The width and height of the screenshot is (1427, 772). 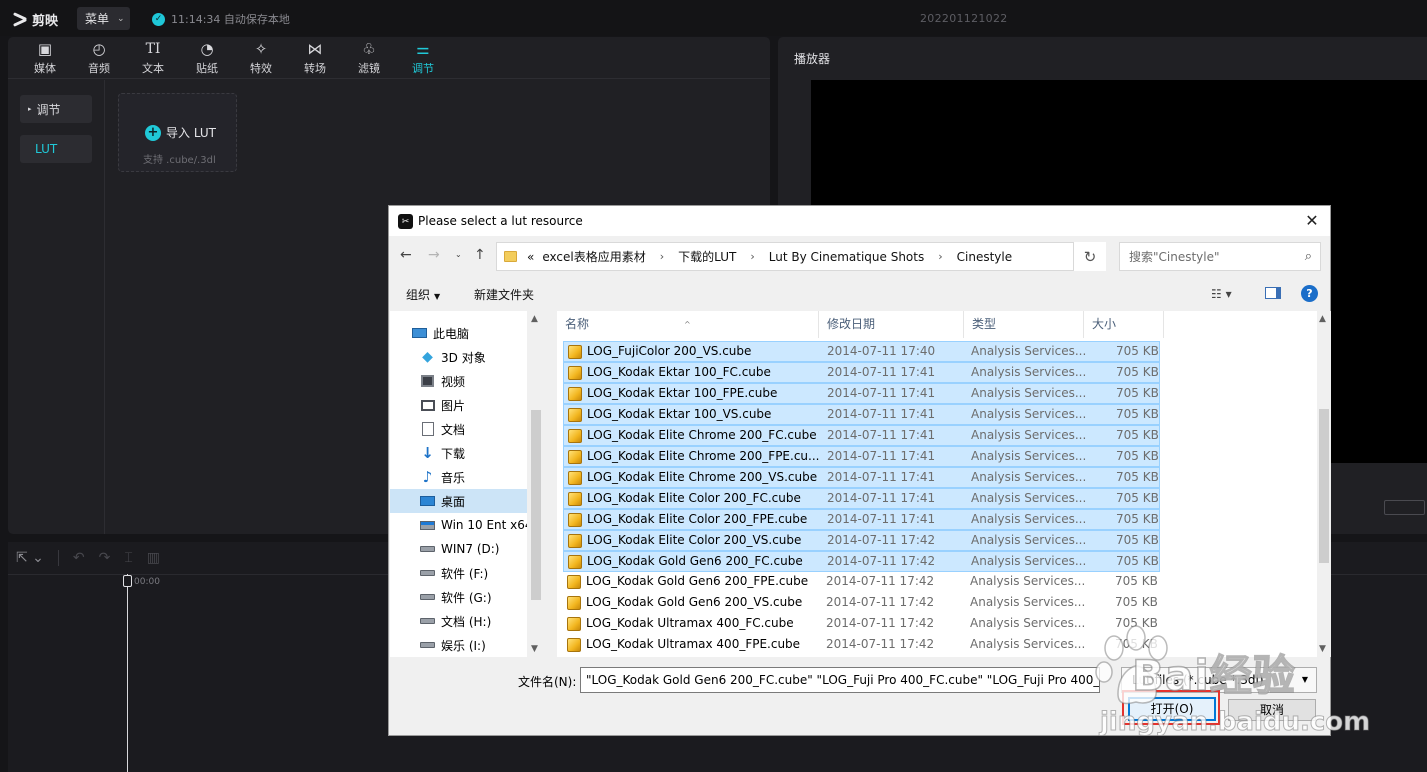 I want to click on aspect-ratio-button, so click(x=1404, y=507).